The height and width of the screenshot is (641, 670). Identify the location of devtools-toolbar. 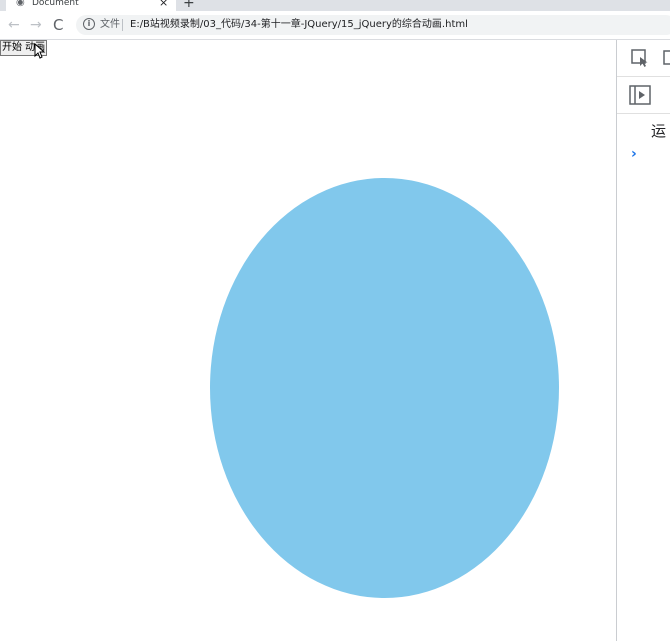
(643, 58).